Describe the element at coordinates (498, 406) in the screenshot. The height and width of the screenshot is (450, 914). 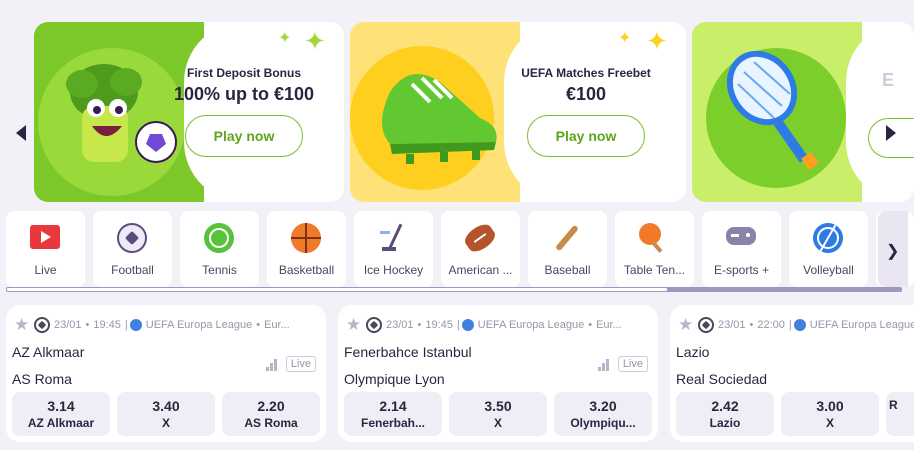
I see `odds-value: 3.50` at that location.